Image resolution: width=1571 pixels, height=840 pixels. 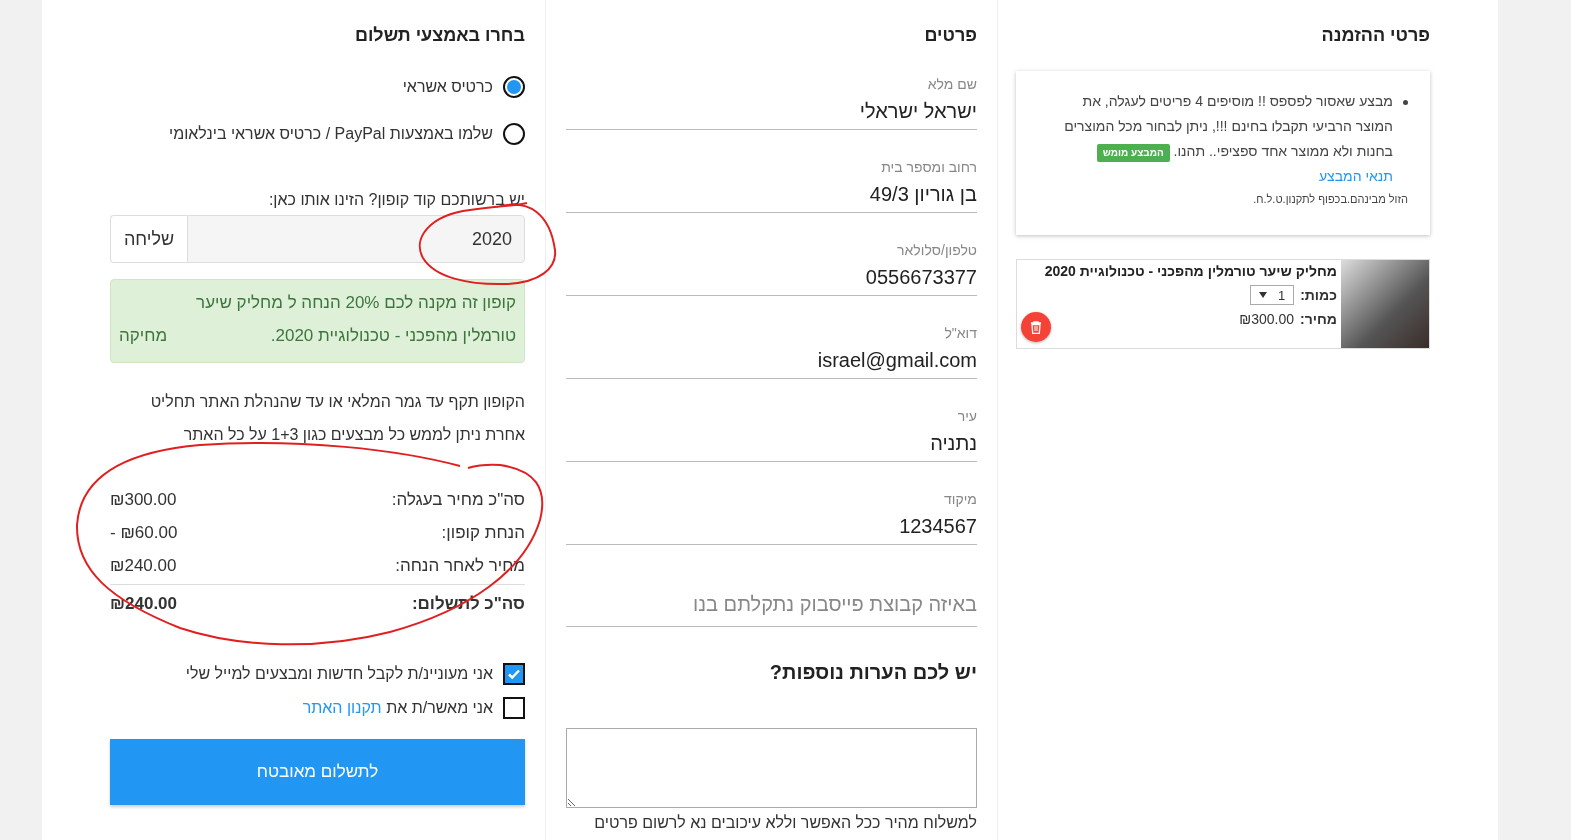 I want to click on total-value: ₪240.00, so click(x=143, y=565).